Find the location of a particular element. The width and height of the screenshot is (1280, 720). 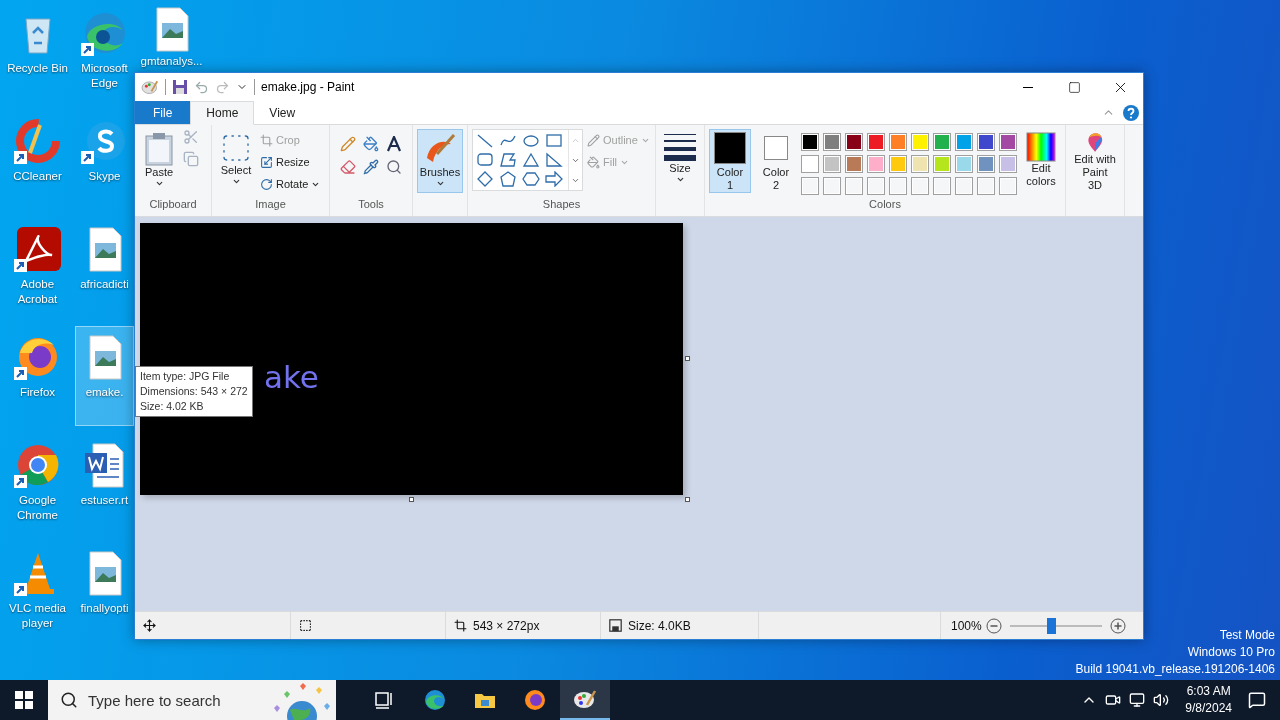

group-label: Colors is located at coordinates (885, 205).